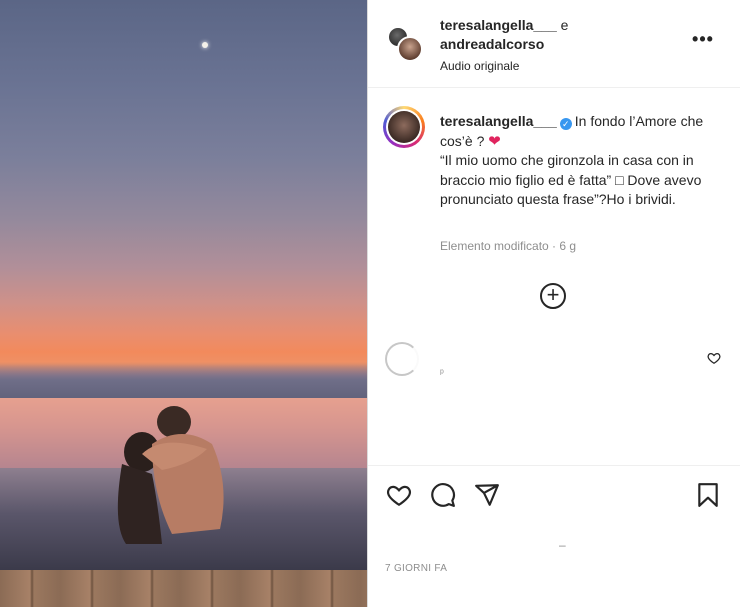 Image resolution: width=740 pixels, height=607 pixels. Describe the element at coordinates (508, 246) in the screenshot. I see `caption-meta: Elemento modificato · 6 g` at that location.